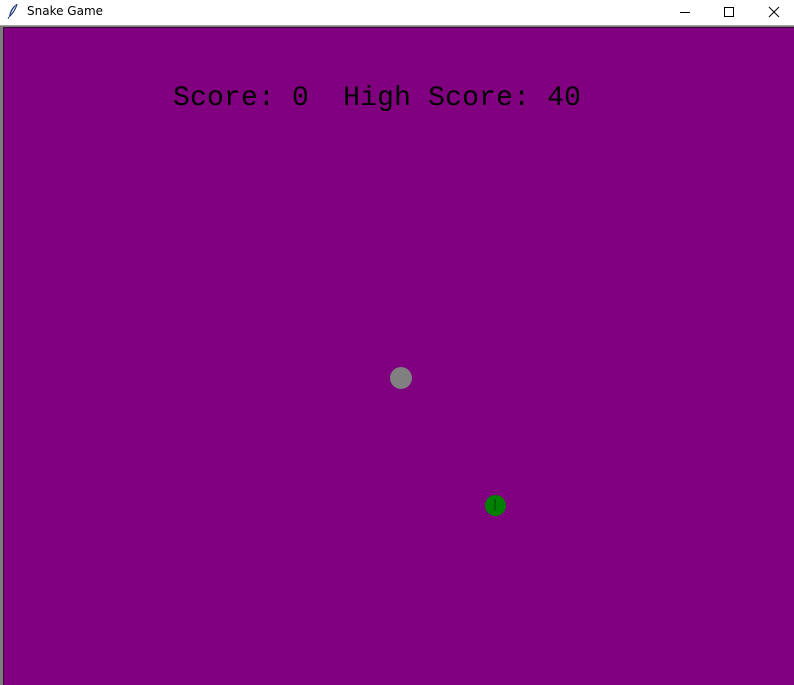 The image size is (794, 685). Describe the element at coordinates (224, 98) in the screenshot. I see `score-label: Score:` at that location.